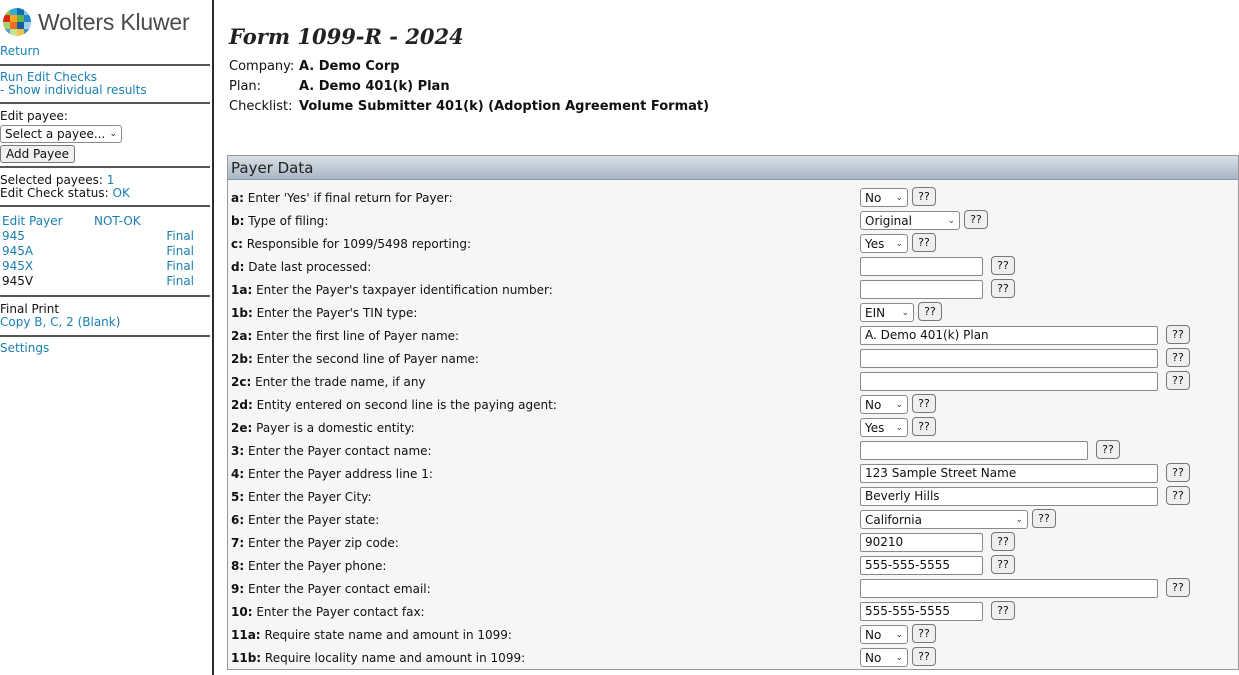 The image size is (1239, 675). Describe the element at coordinates (1009, 335) in the screenshot. I see `field-input: A. Demo 401(k) Plan` at that location.